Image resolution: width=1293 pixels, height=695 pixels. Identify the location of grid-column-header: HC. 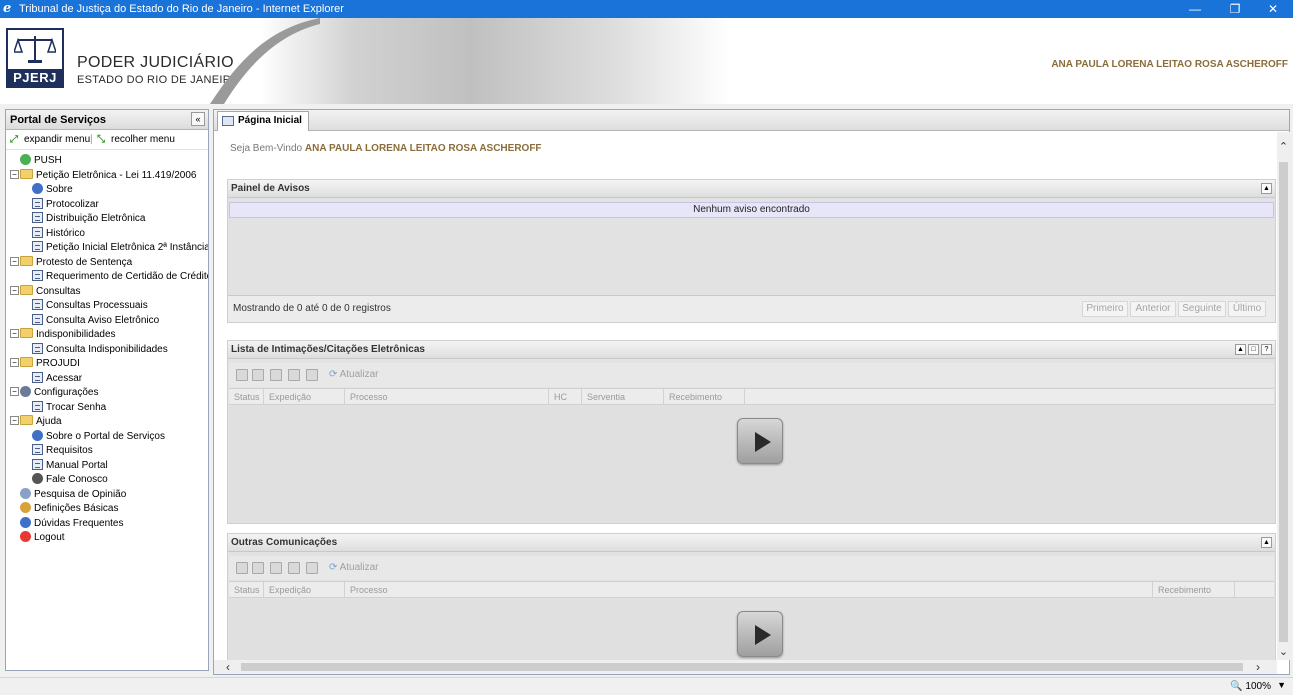
(565, 397).